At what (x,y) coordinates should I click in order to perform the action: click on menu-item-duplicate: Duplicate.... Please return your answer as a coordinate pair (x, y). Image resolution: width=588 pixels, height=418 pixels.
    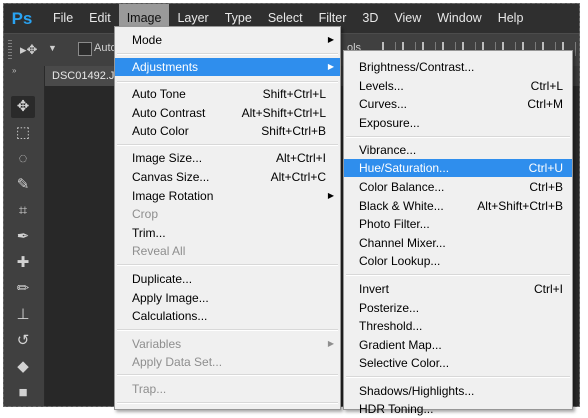
    Looking at the image, I should click on (227, 279).